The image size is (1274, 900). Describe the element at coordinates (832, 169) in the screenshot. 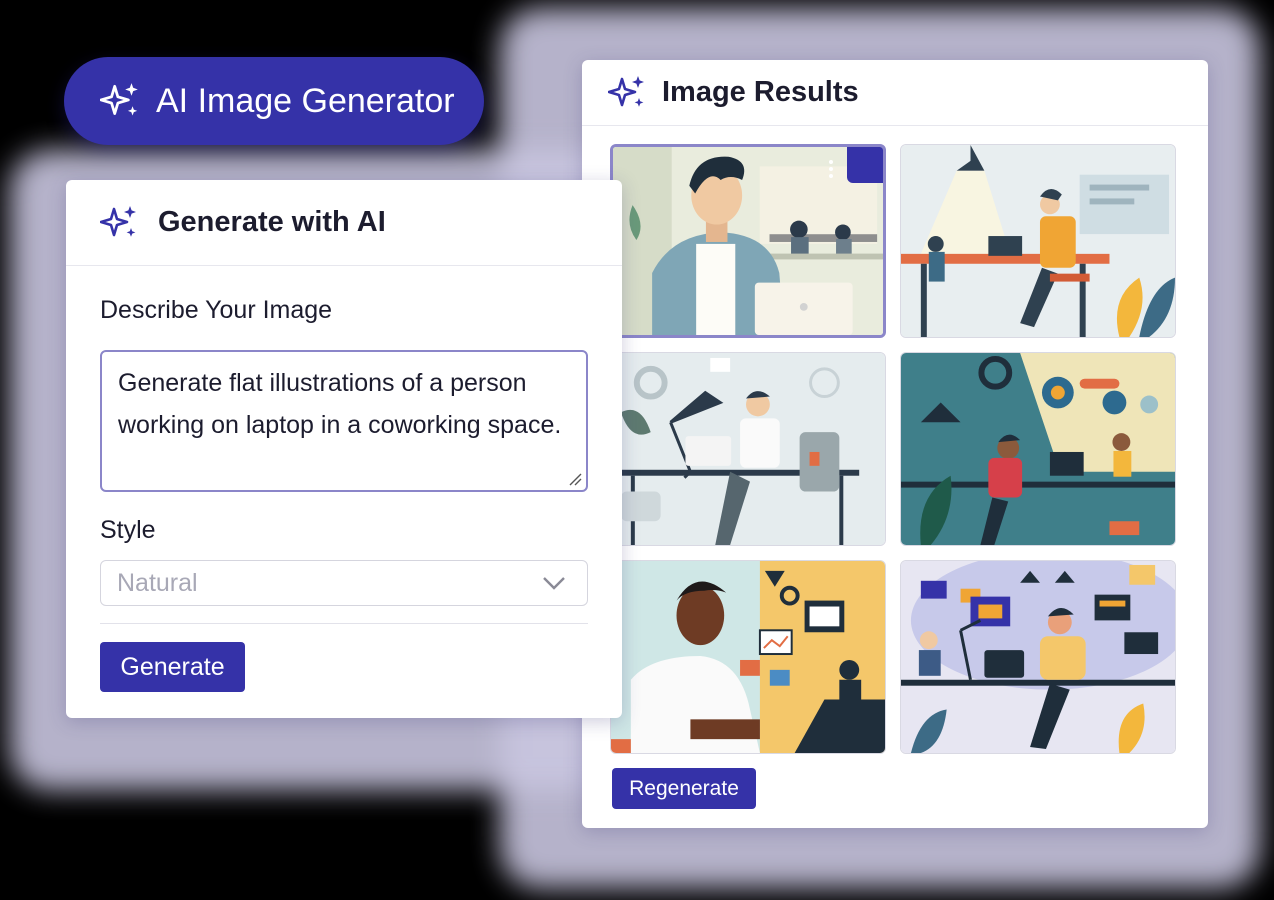

I see `more-options-icon` at that location.